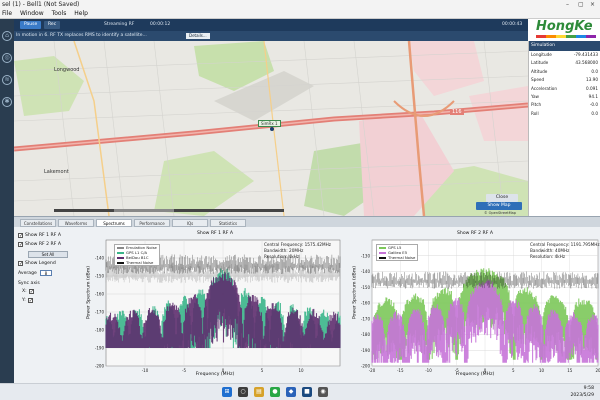 This screenshot has width=600, height=400. I want to click on show-rf1-checkbox: Show RF 1 RF A, so click(39, 235).